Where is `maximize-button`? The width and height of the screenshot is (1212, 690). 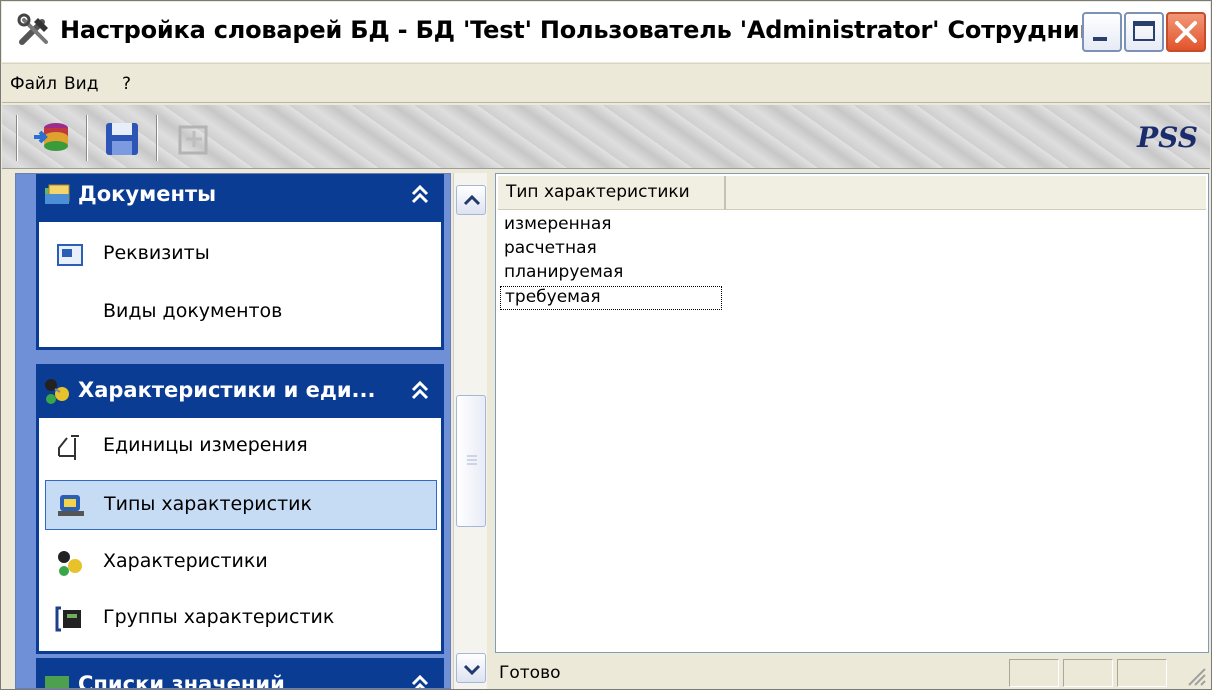
maximize-button is located at coordinates (1144, 32).